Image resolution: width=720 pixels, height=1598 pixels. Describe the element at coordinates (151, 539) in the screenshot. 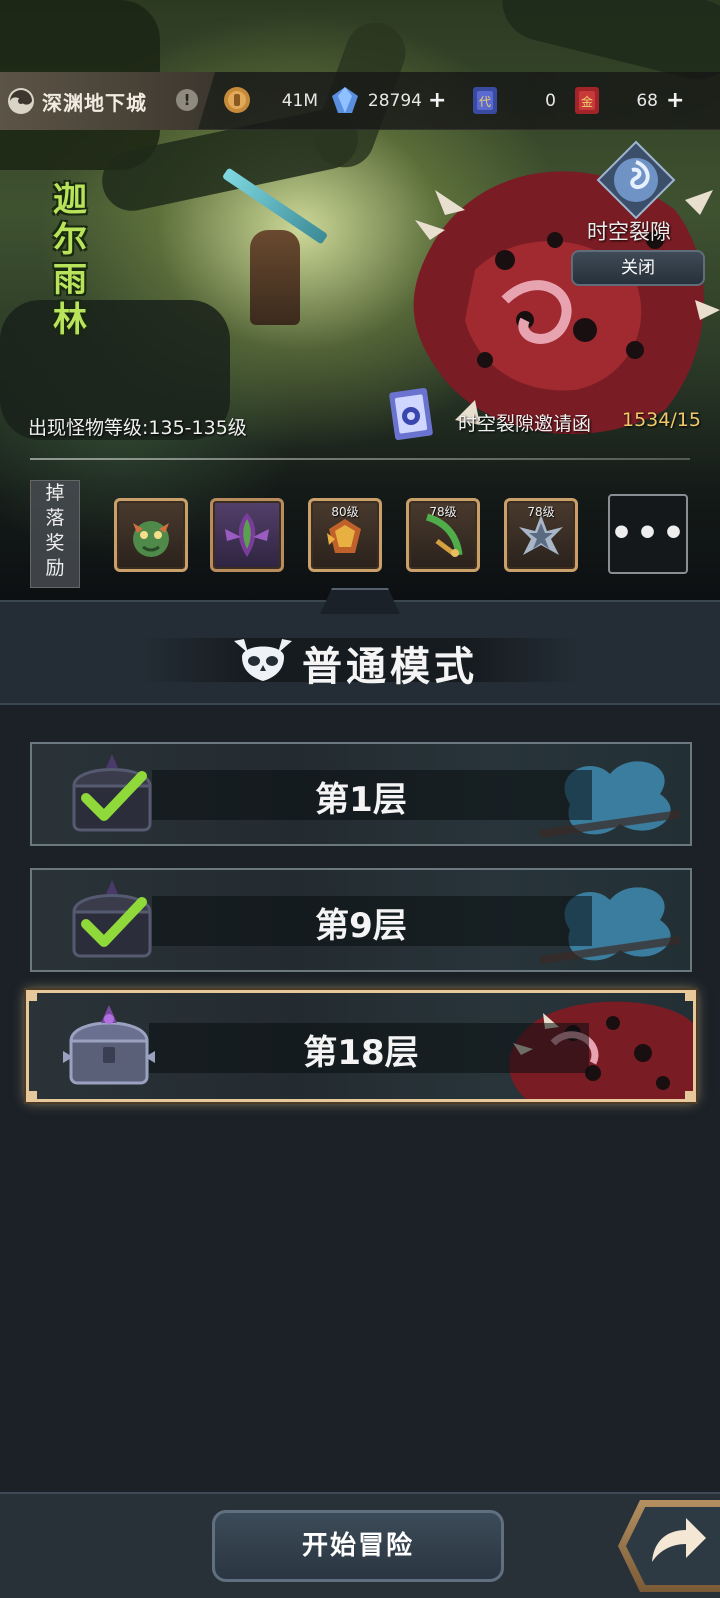

I see `goblin-icon` at that location.